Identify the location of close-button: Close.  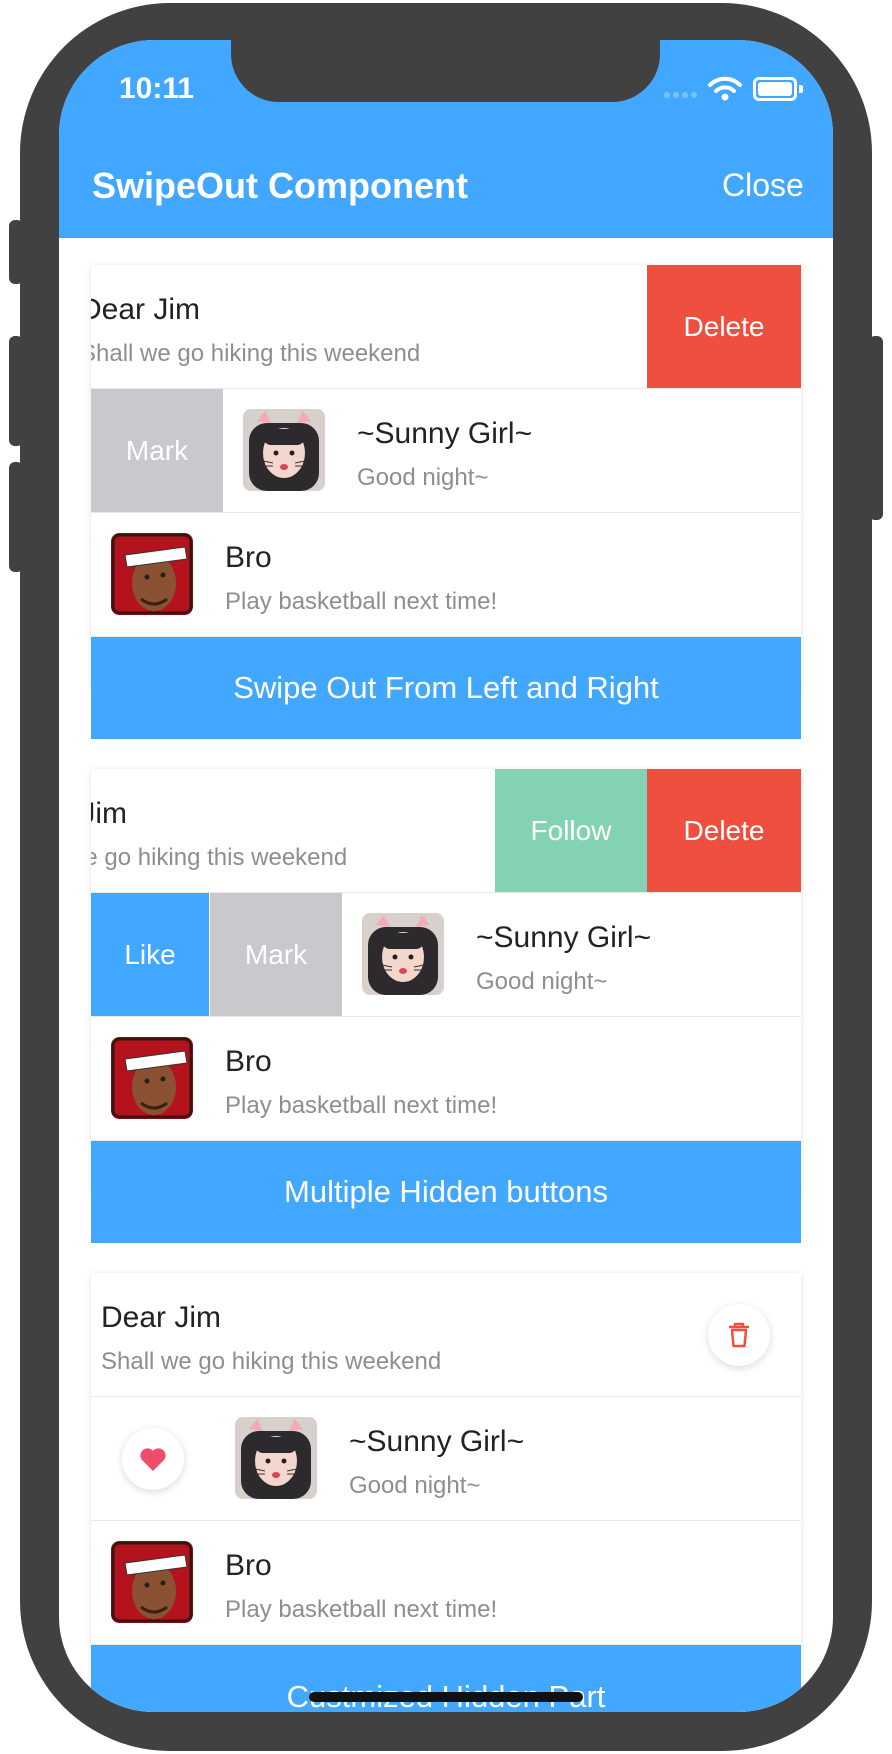
(763, 185).